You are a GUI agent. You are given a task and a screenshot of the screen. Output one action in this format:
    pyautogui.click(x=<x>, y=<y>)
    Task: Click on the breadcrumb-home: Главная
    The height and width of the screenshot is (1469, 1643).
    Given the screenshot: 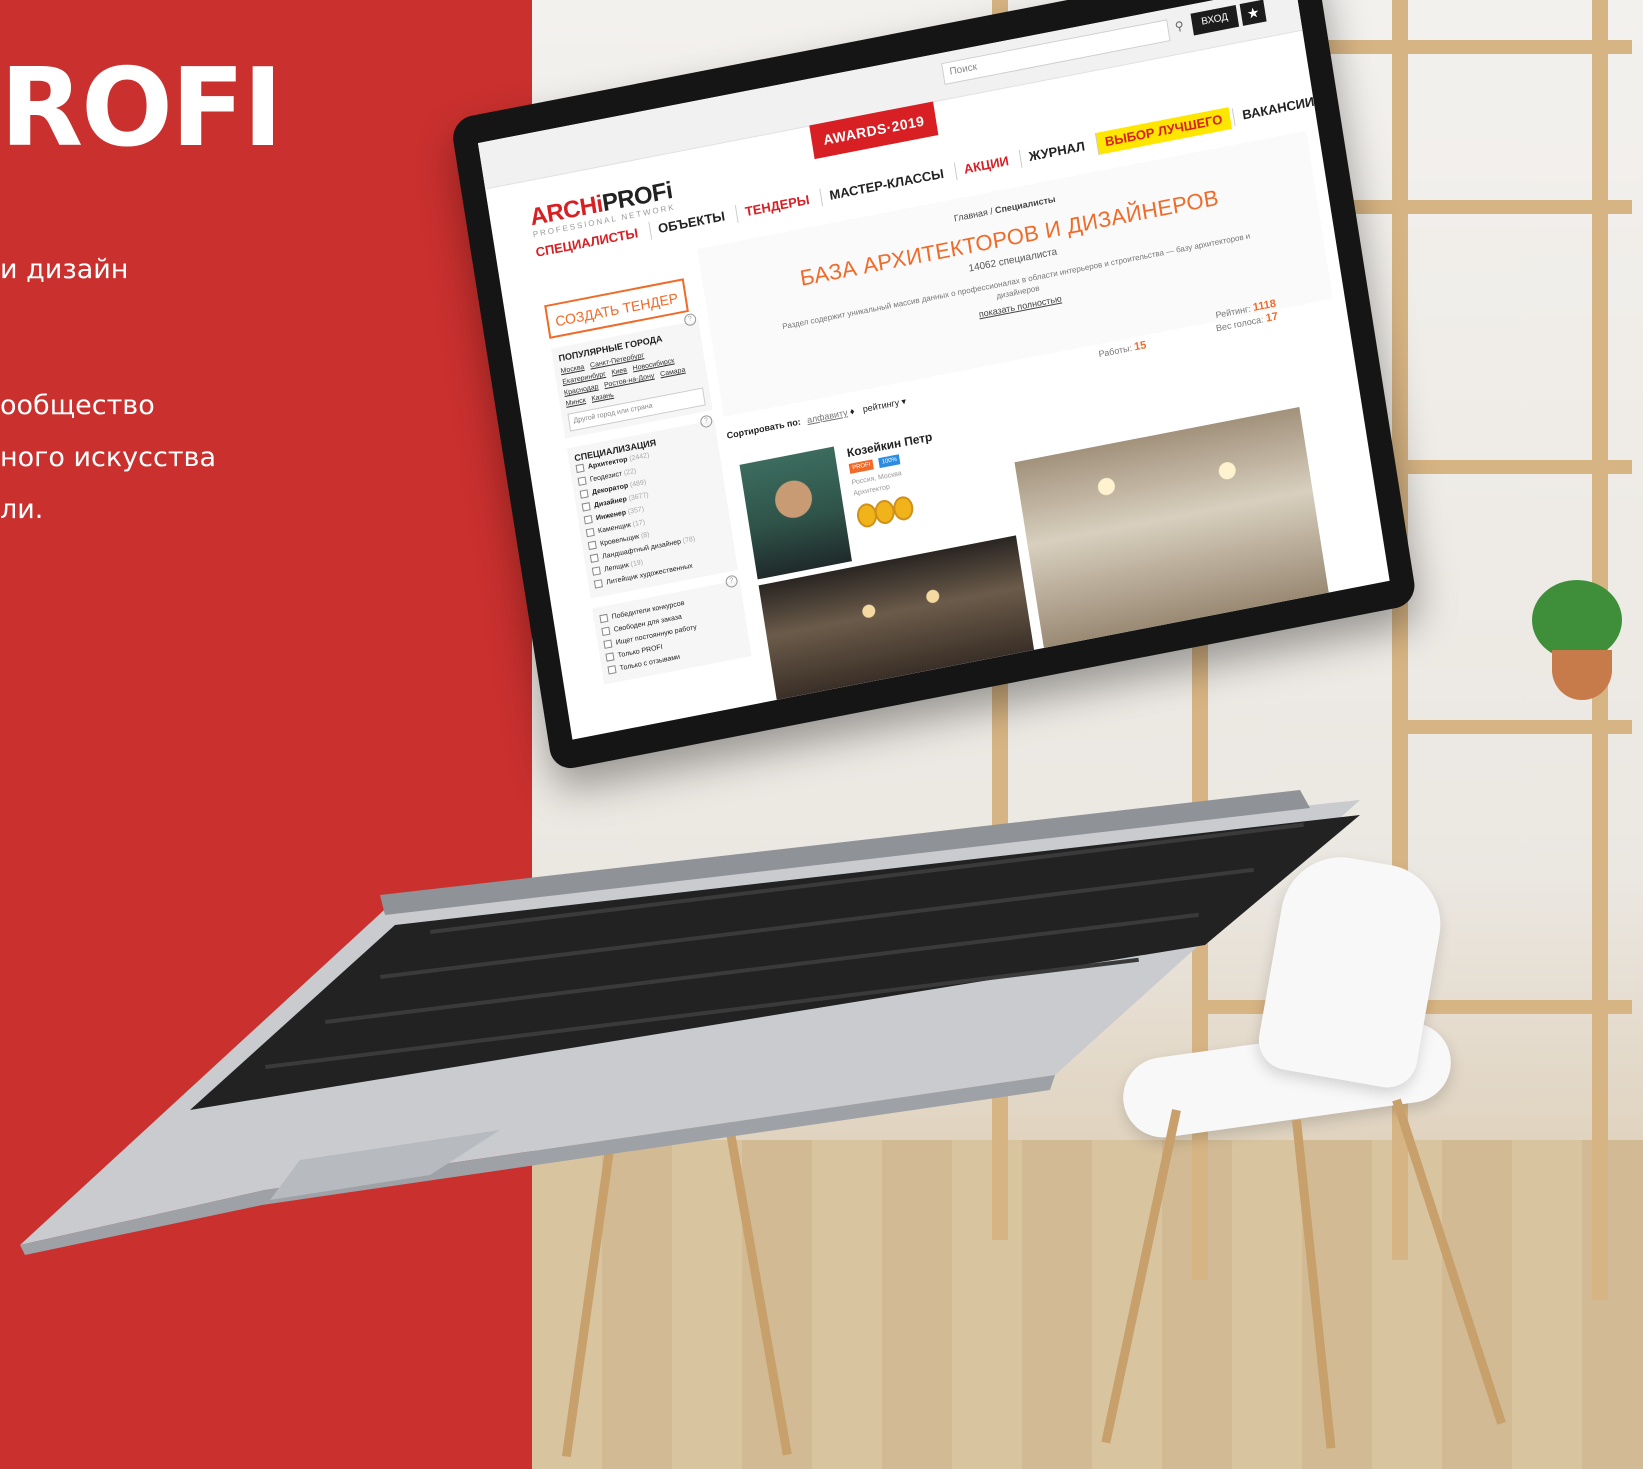 What is the action you would take?
    pyautogui.click(x=970, y=215)
    